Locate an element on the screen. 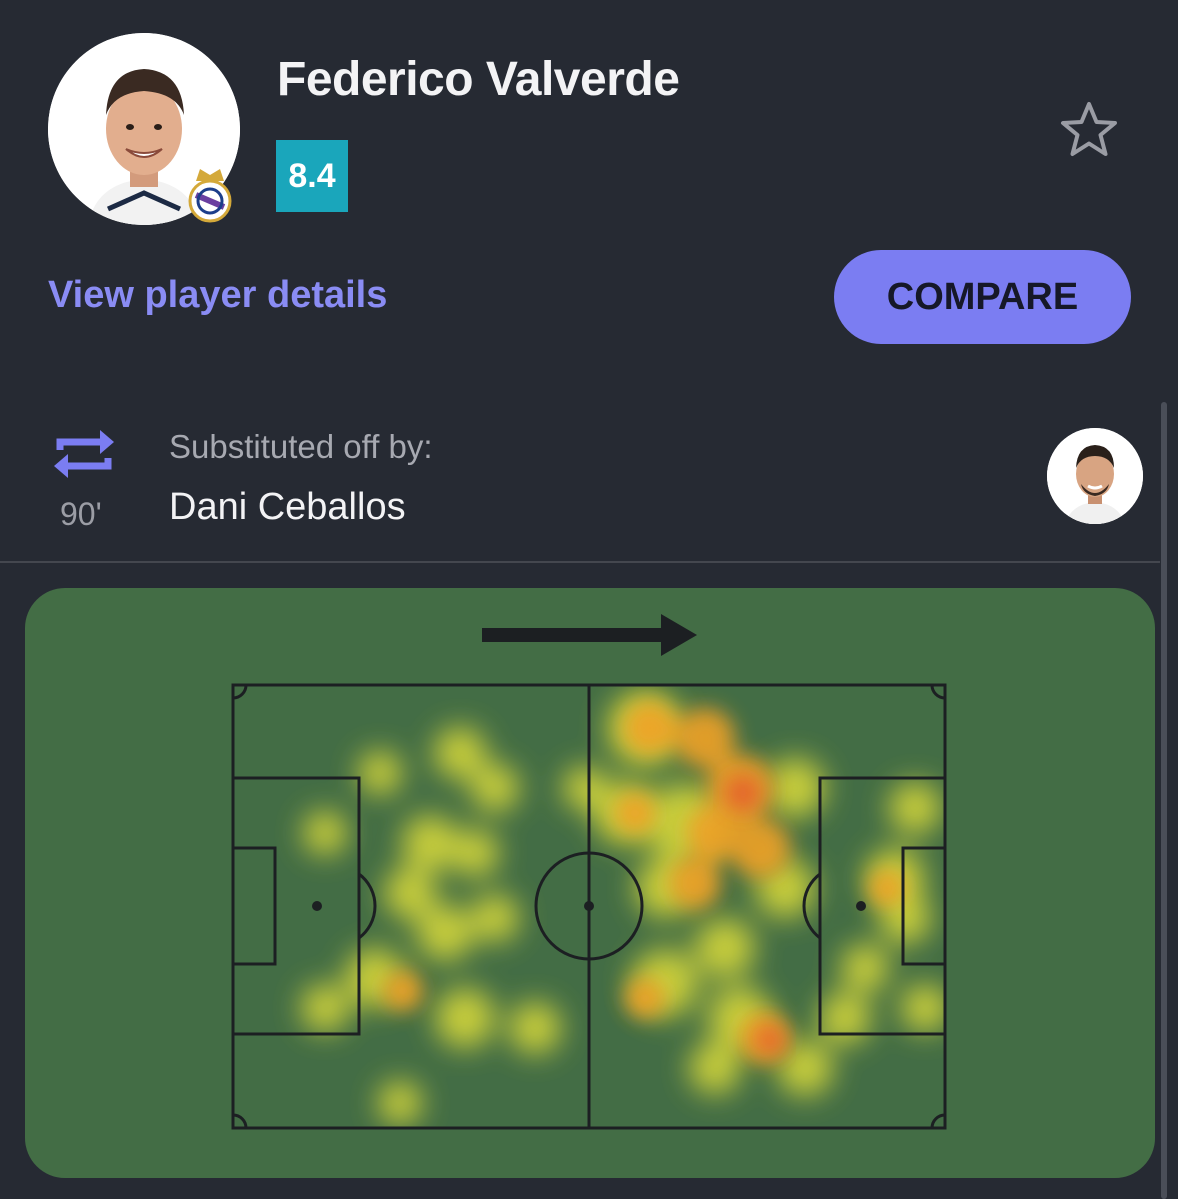  substitution-label: Substituted off by: is located at coordinates (301, 446).